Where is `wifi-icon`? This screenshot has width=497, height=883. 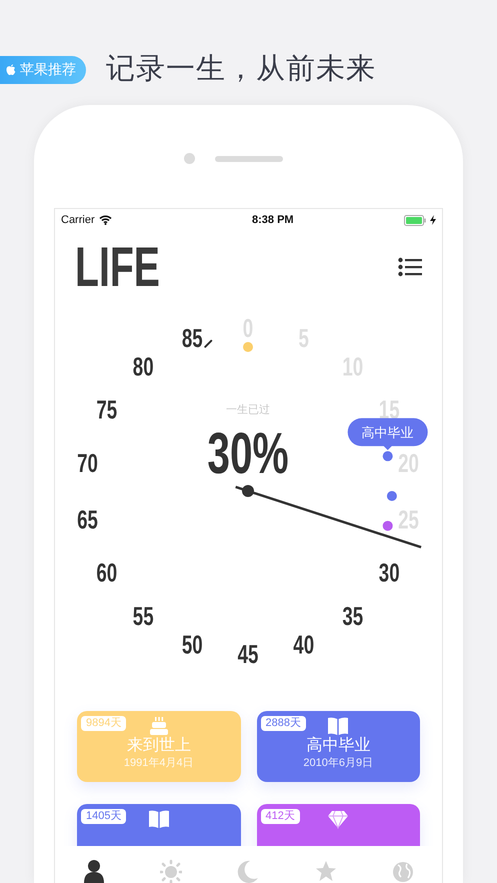
wifi-icon is located at coordinates (105, 220).